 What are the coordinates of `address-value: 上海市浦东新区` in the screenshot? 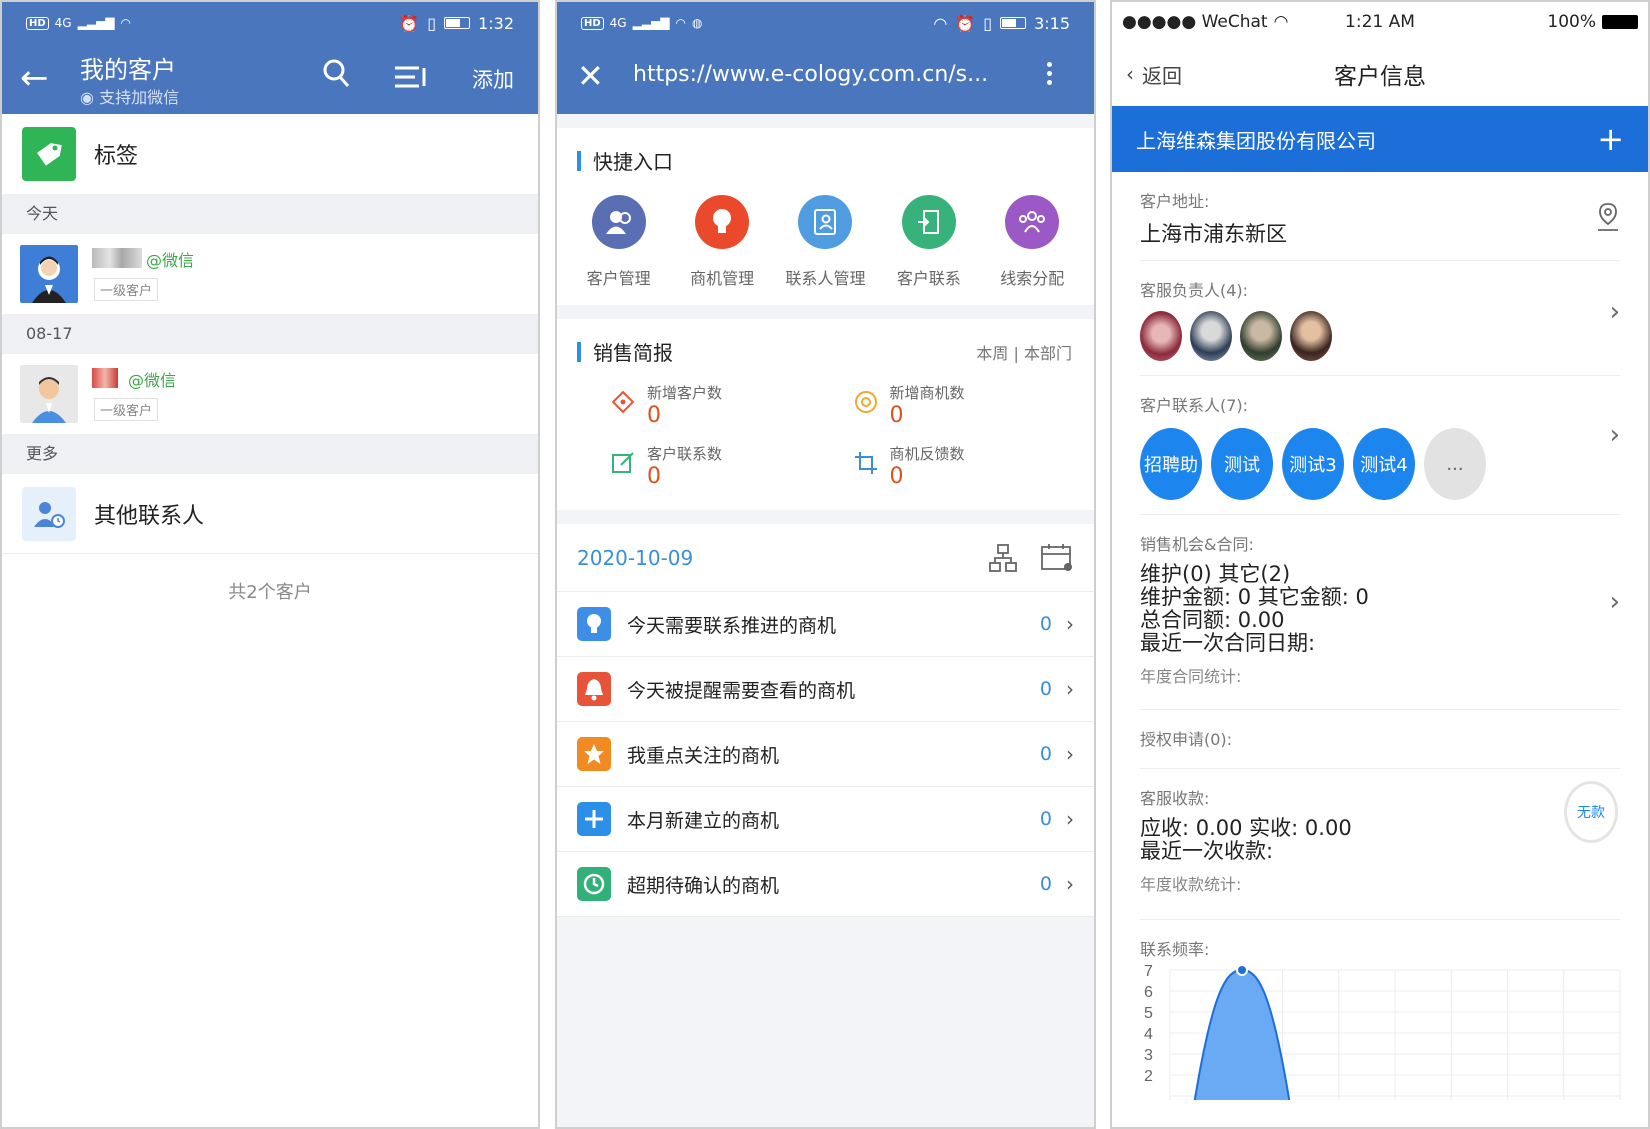 It's located at (1213, 234).